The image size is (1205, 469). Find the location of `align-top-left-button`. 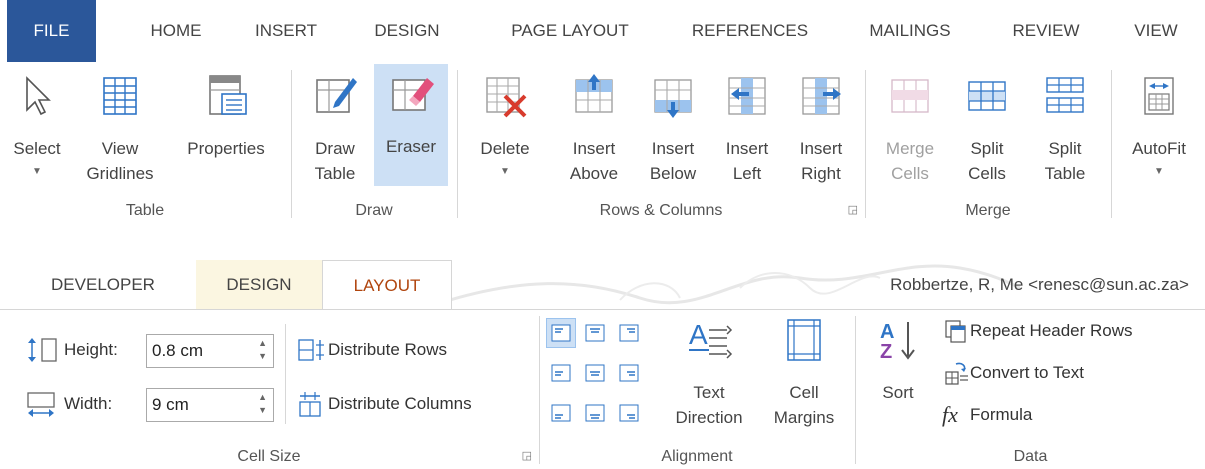

align-top-left-button is located at coordinates (561, 333).